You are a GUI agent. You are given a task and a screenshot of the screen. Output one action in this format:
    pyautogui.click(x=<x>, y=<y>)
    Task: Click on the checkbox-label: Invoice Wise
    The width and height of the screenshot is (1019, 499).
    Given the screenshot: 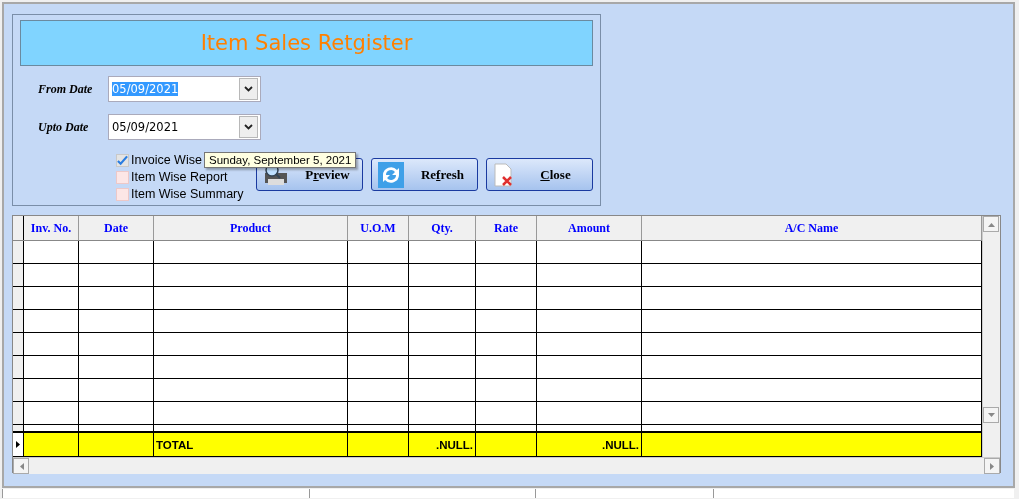 What is the action you would take?
    pyautogui.click(x=166, y=160)
    